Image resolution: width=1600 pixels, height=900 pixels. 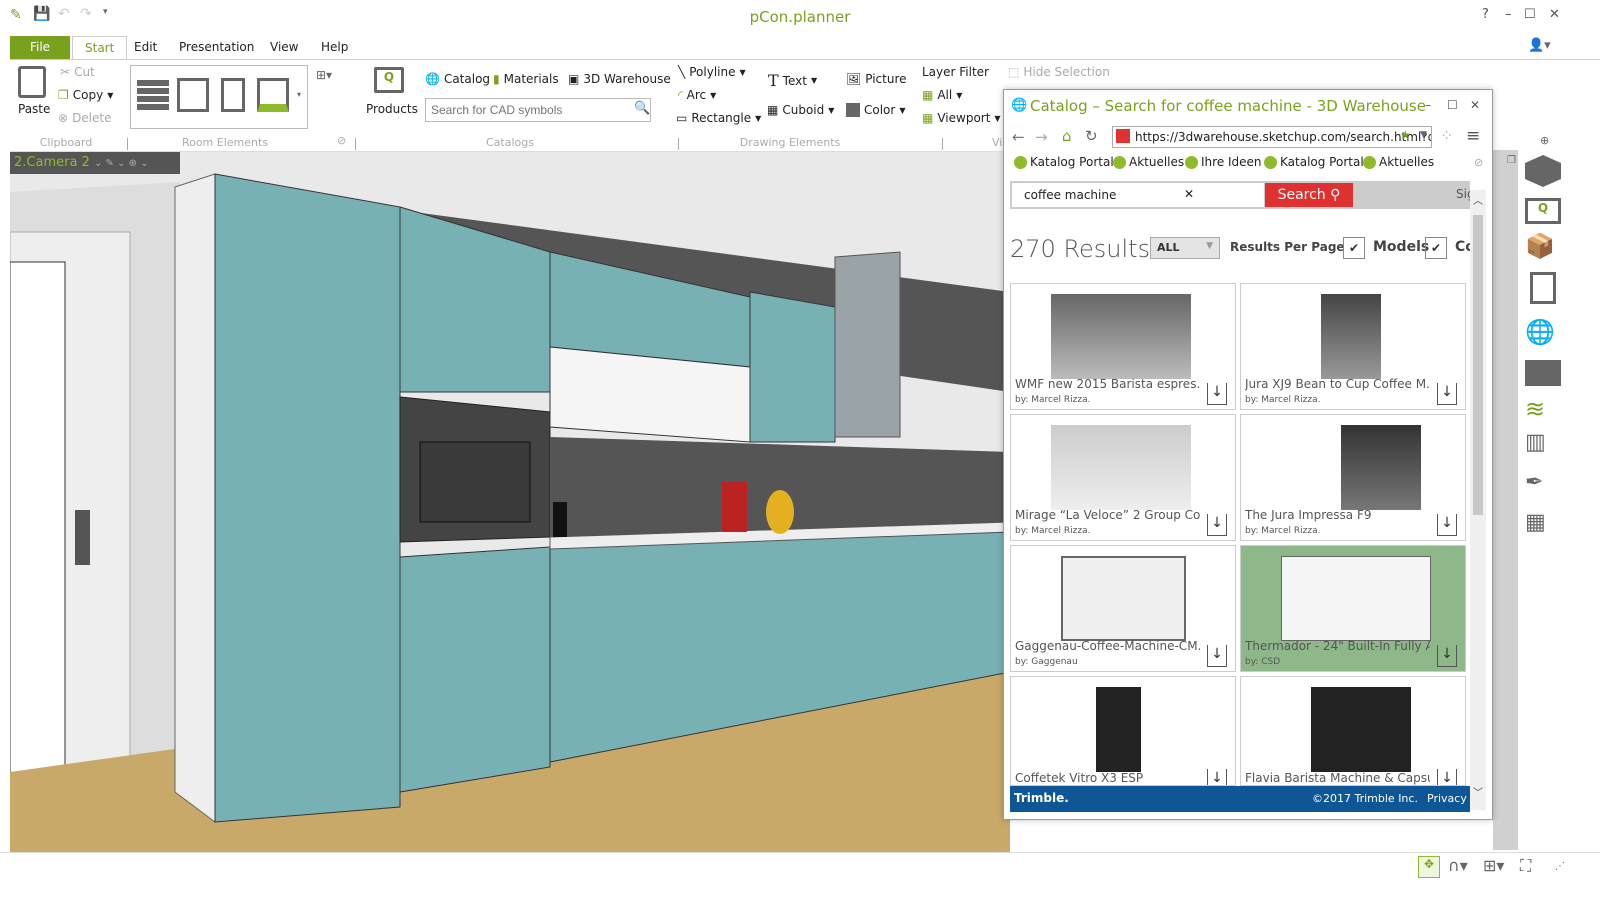 I want to click on help-button: ?, so click(x=1485, y=14).